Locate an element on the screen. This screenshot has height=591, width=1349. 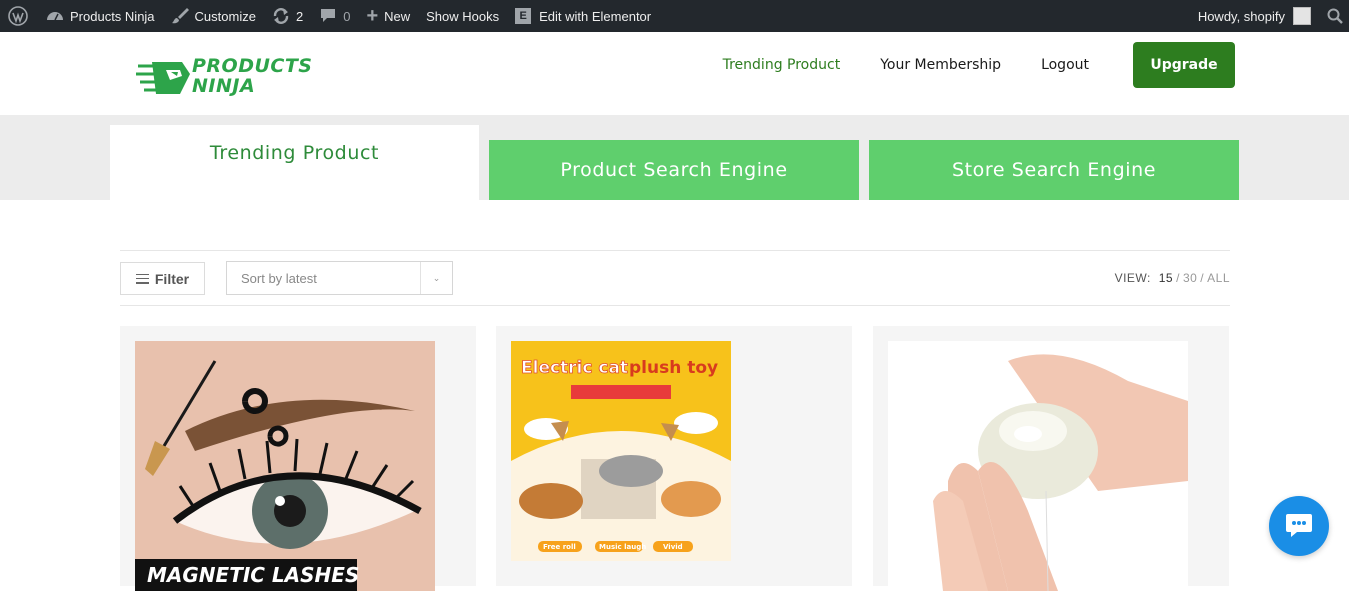
edit-elementor-link: E Edit with Elementor is located at coordinates (583, 16).